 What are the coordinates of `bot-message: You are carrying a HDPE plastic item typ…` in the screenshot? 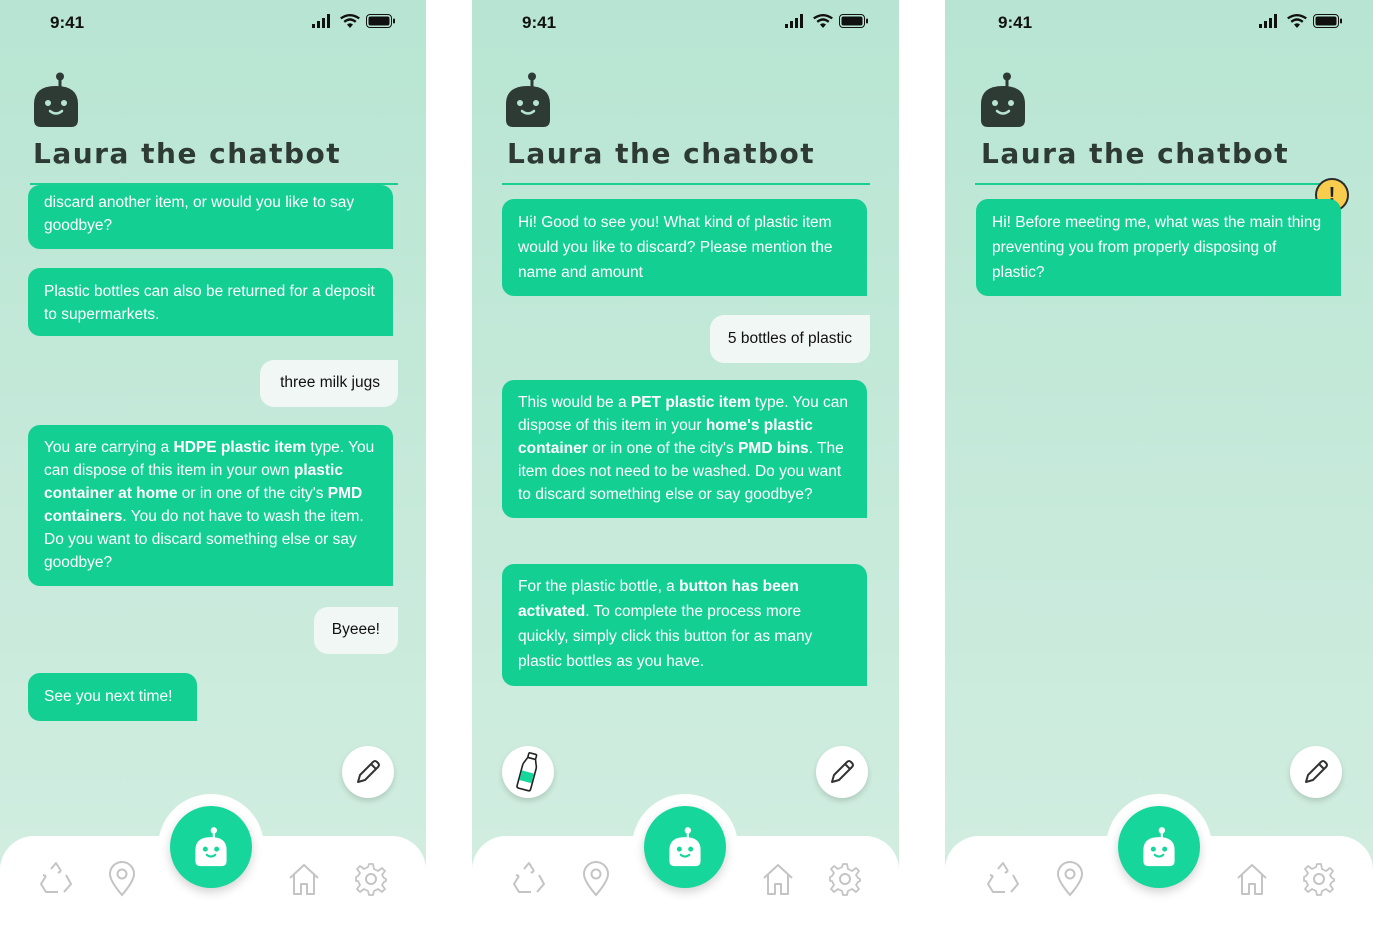 It's located at (210, 505).